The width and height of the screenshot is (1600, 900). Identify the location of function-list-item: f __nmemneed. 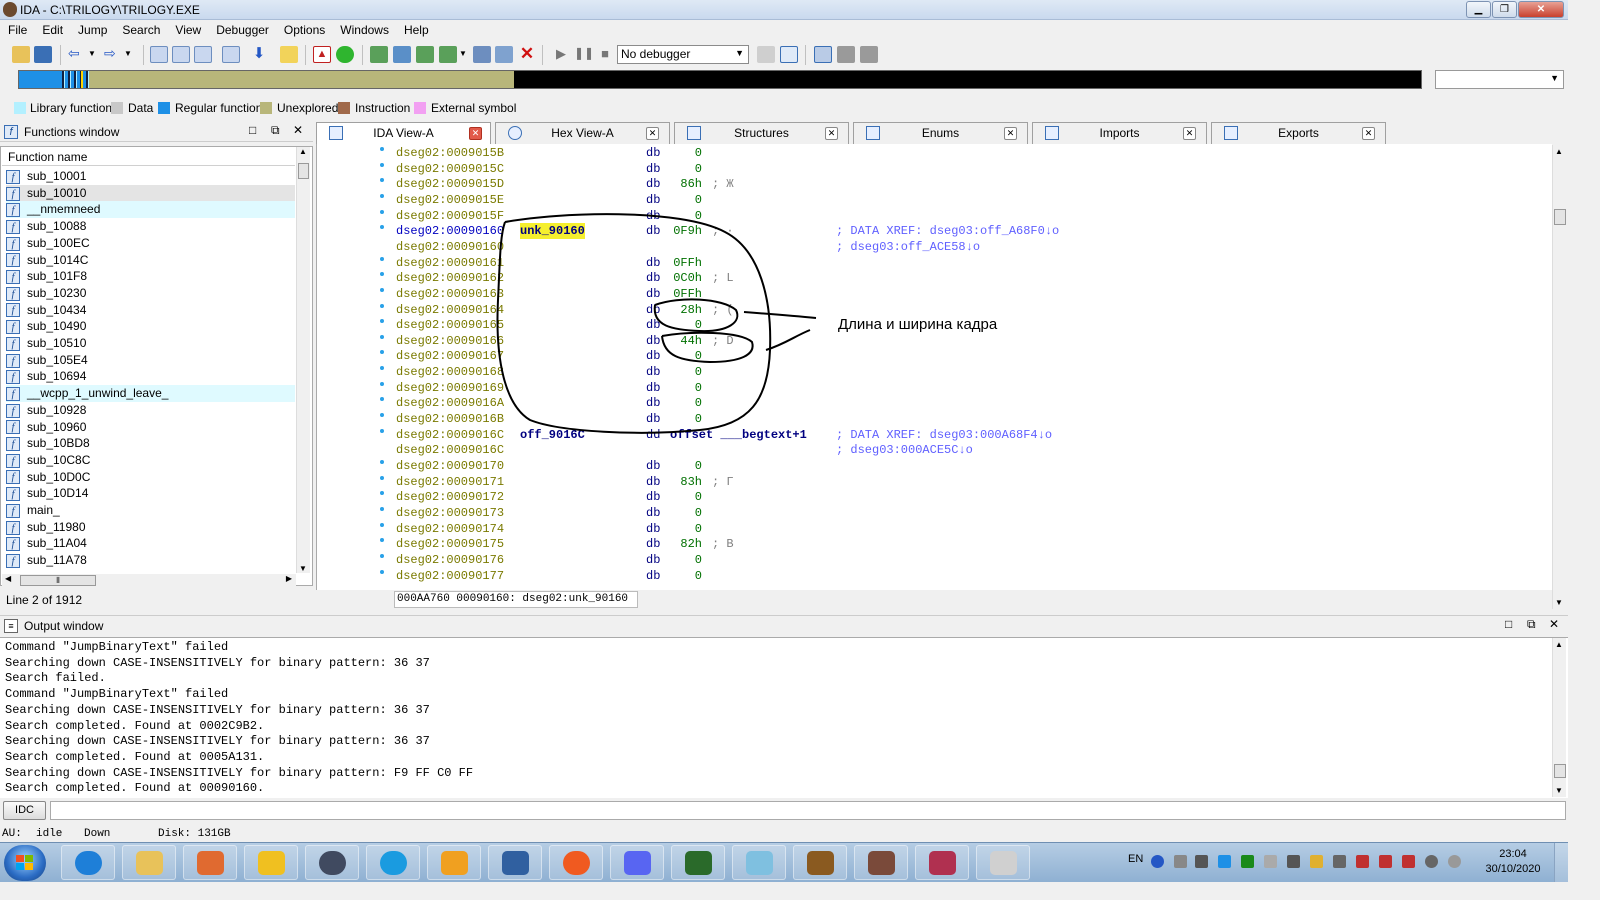
(150, 210).